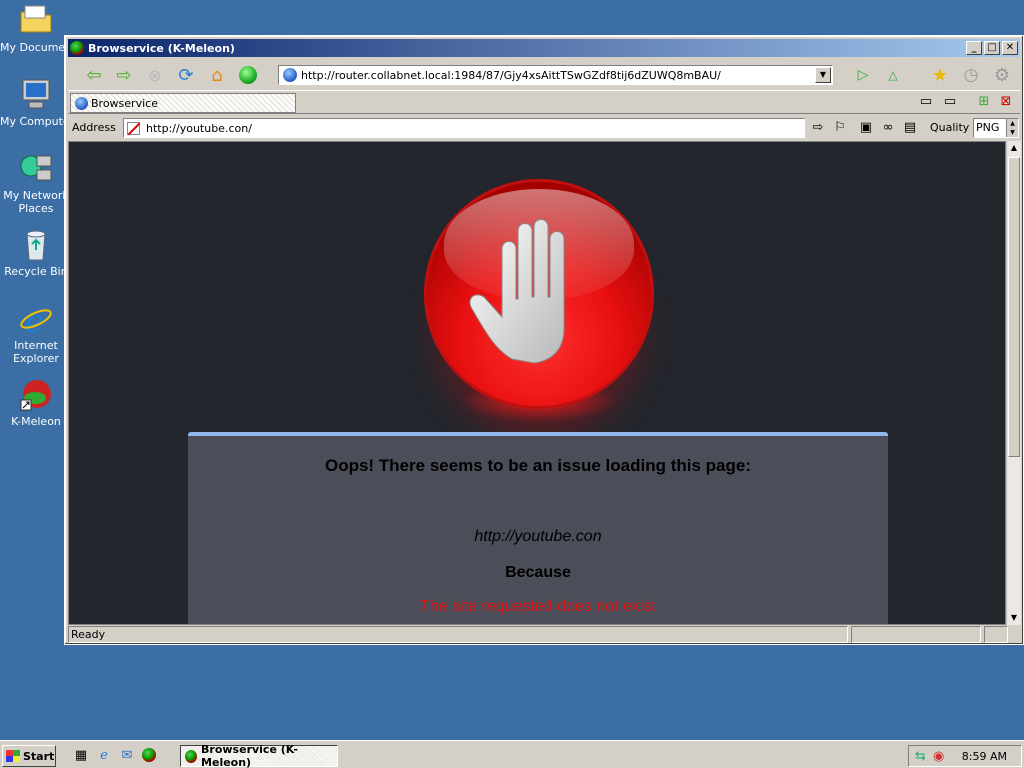 This screenshot has width=1024, height=768. Describe the element at coordinates (992, 48) in the screenshot. I see `maximize-button: □` at that location.